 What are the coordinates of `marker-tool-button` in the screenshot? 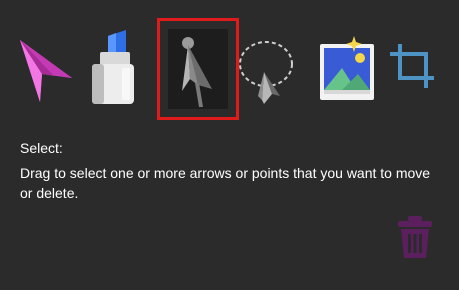 It's located at (112, 68).